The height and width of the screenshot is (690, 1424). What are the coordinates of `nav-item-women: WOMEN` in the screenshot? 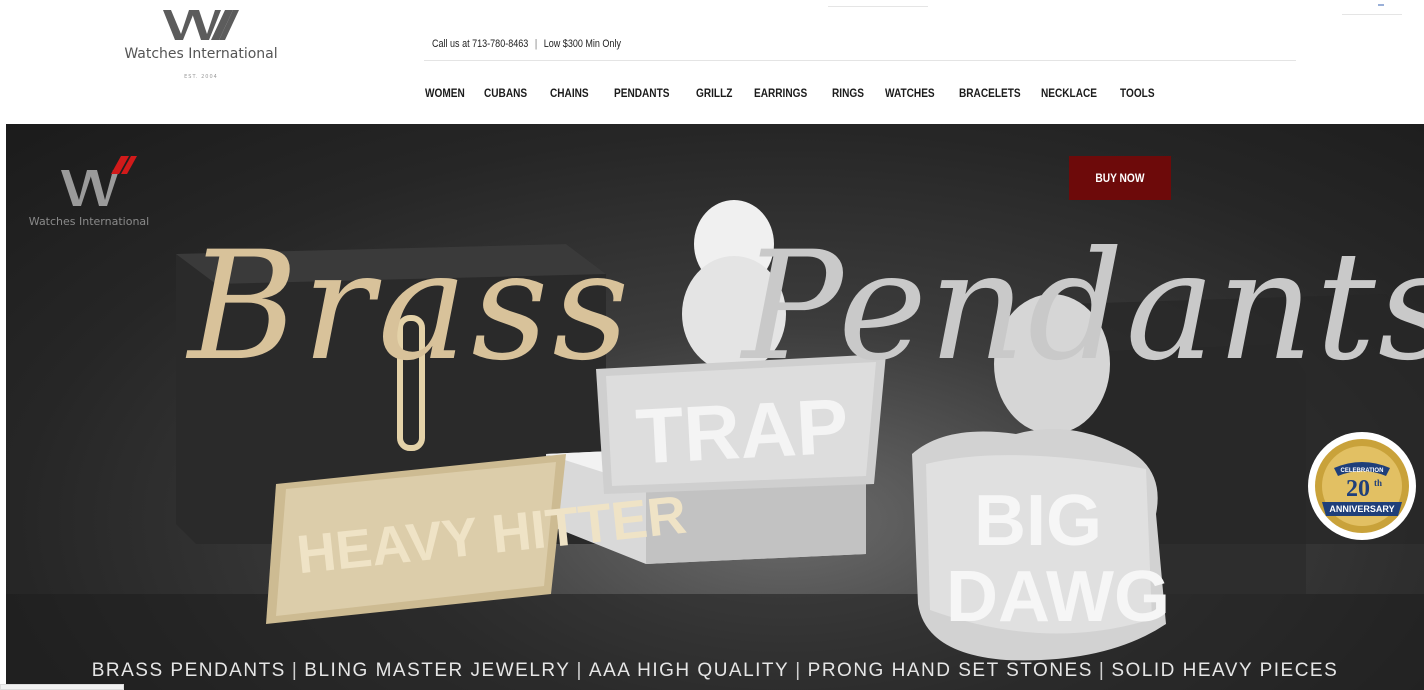 It's located at (450, 93).